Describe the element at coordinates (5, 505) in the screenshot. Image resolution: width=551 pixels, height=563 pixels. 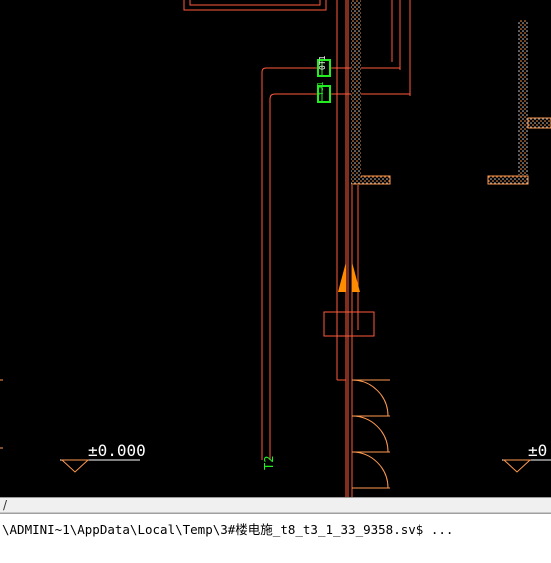
I see `ucs-icon: /` at that location.